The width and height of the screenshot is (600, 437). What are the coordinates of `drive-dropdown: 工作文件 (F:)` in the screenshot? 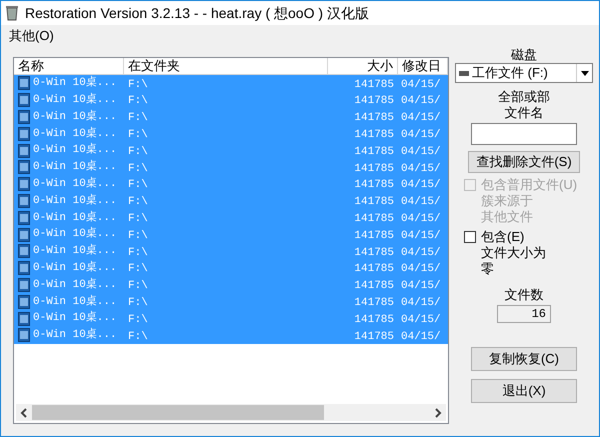 It's located at (524, 73).